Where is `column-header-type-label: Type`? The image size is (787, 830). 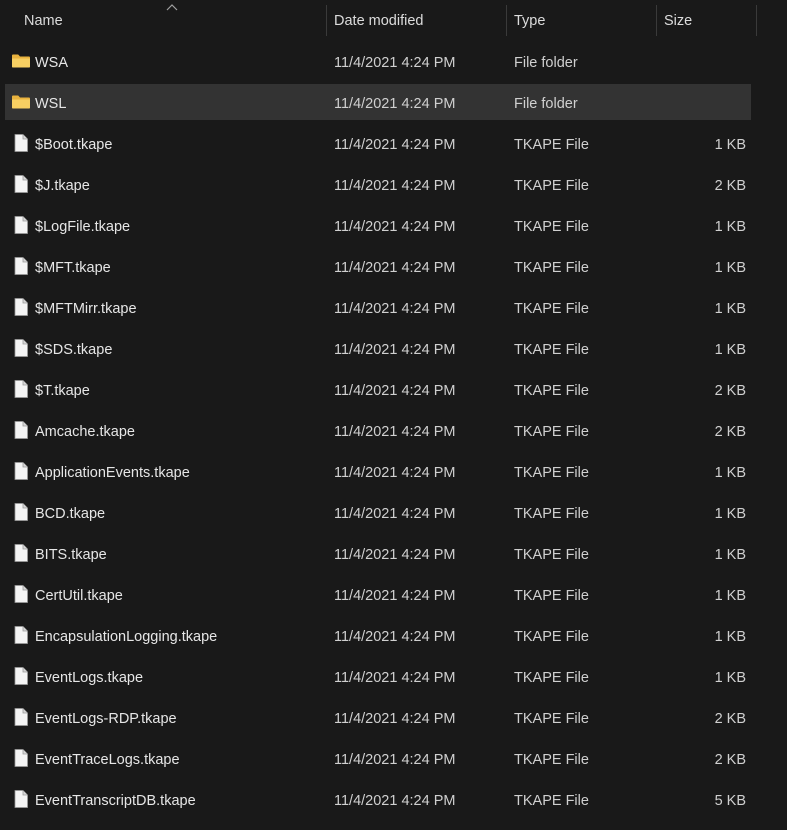 column-header-type-label: Type is located at coordinates (530, 21).